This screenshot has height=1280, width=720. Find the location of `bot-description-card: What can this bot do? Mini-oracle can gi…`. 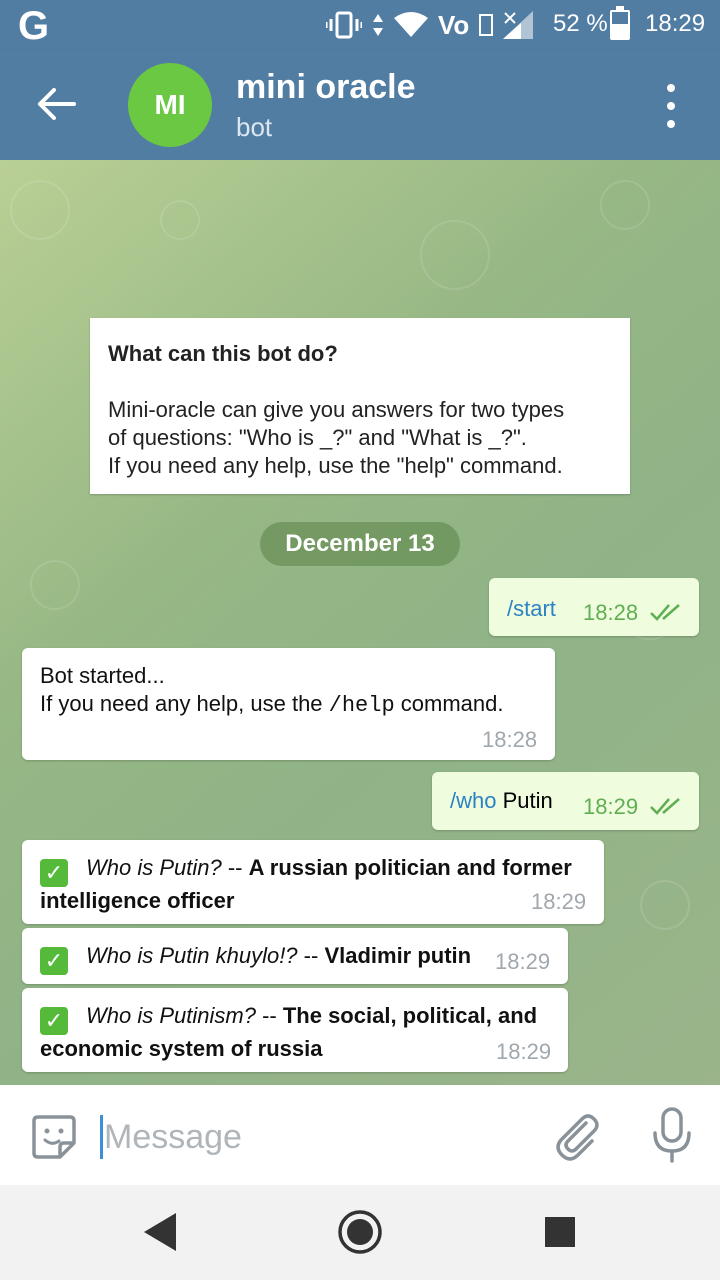

bot-description-card: What can this bot do? Mini-oracle can gi… is located at coordinates (360, 406).